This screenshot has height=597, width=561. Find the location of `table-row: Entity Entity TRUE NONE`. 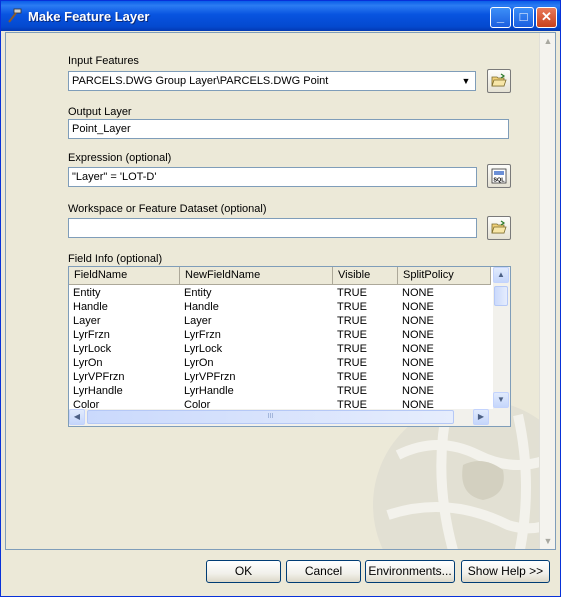

table-row: Entity Entity TRUE NONE is located at coordinates (280, 293).